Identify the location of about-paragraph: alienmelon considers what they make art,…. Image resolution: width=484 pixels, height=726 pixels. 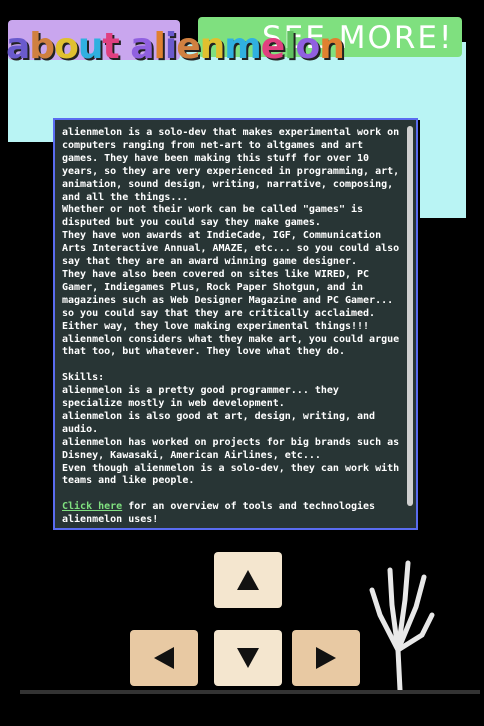
(234, 345).